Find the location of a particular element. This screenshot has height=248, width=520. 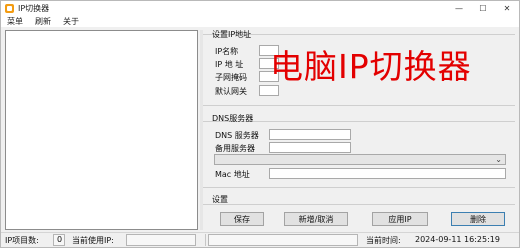

settings-group-rule is located at coordinates (359, 204).